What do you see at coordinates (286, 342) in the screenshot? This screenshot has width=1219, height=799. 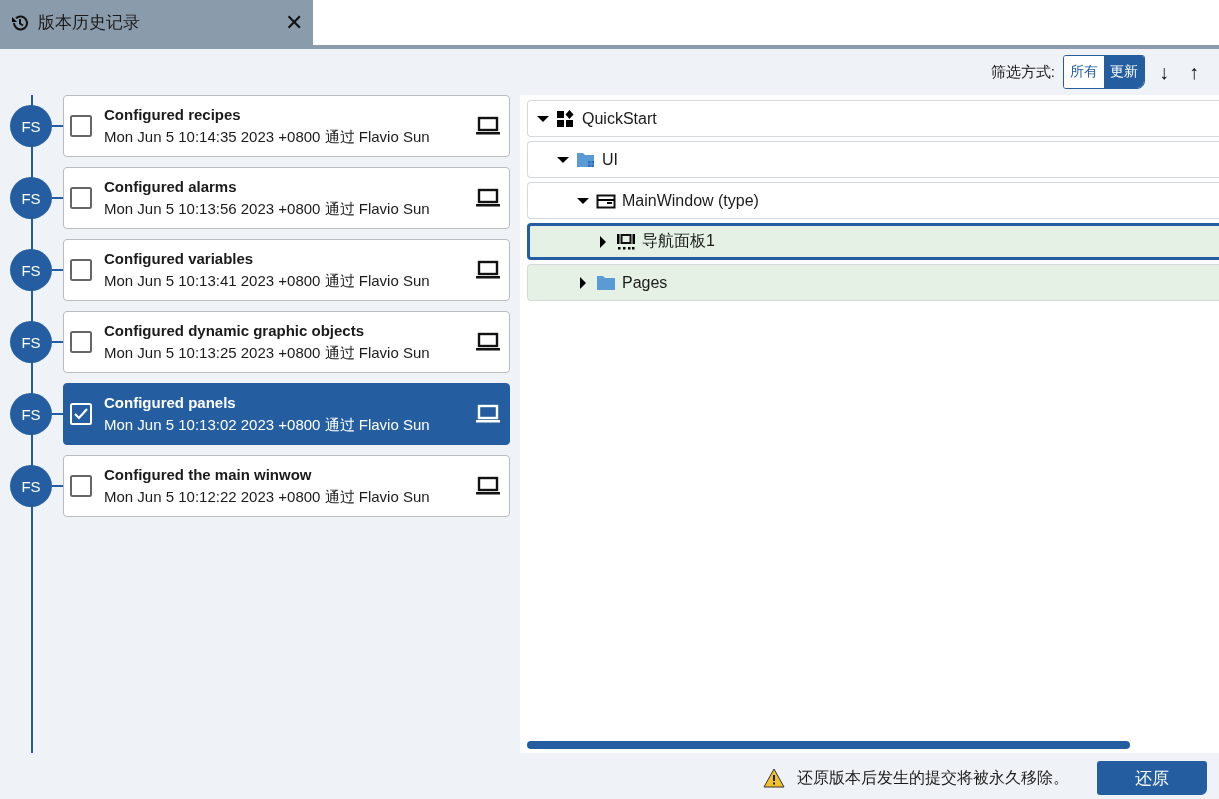 I see `commit-card: Configured dynamic graphic objects Mon Jun 5 10:13:25 2023 +0800 通过 Flavio Sun` at bounding box center [286, 342].